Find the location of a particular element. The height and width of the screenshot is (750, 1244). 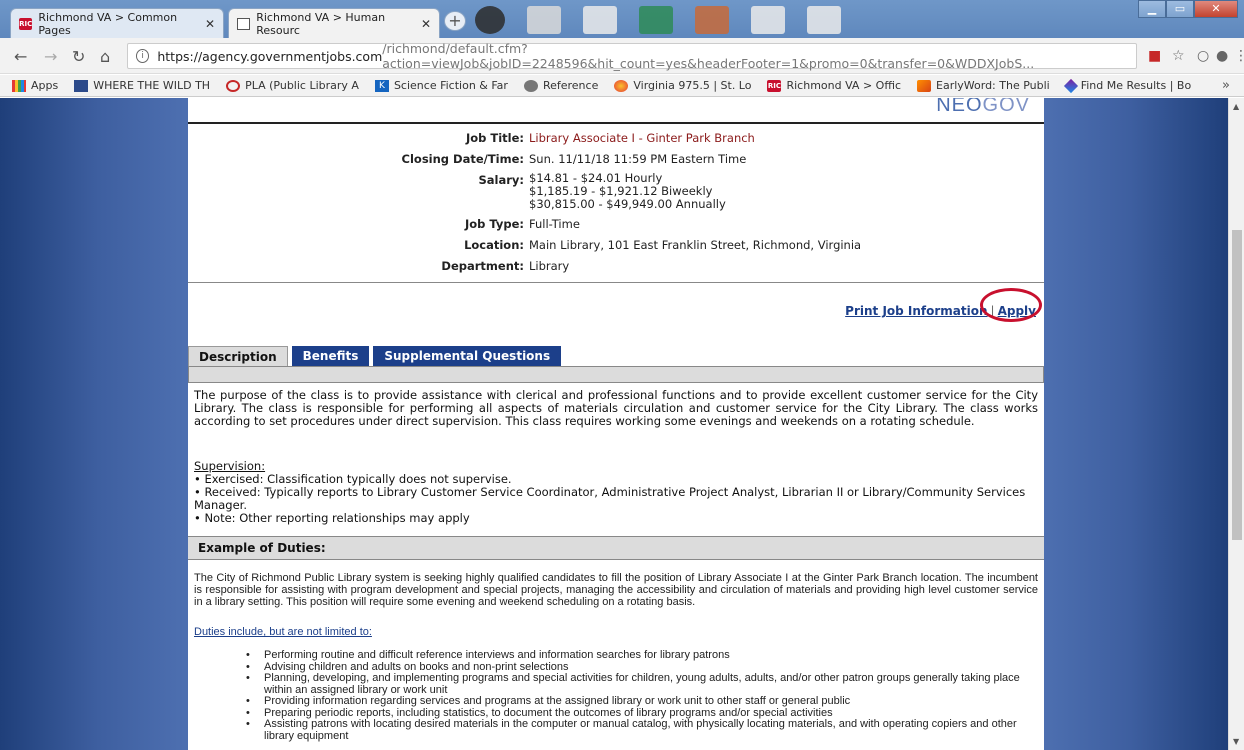

extension-icon: ■ is located at coordinates (1154, 56).